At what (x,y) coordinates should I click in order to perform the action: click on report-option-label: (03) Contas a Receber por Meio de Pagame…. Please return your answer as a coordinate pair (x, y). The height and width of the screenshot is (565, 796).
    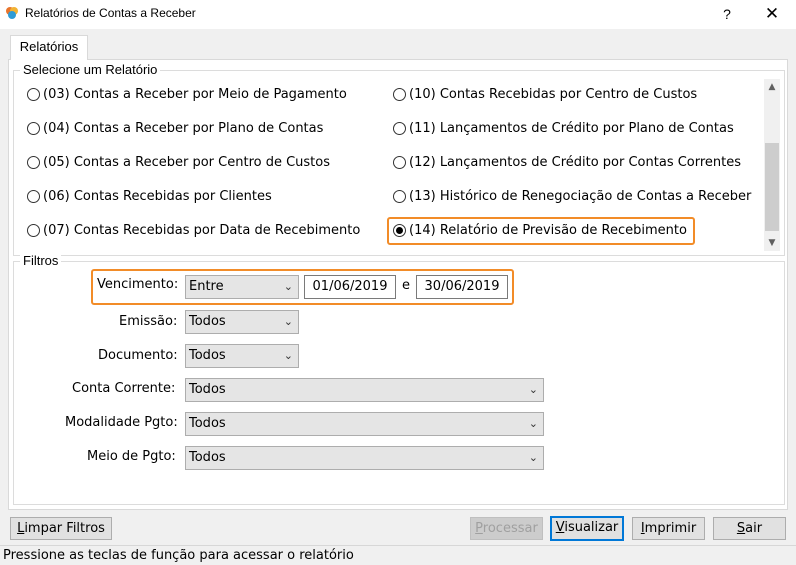
    Looking at the image, I should click on (195, 94).